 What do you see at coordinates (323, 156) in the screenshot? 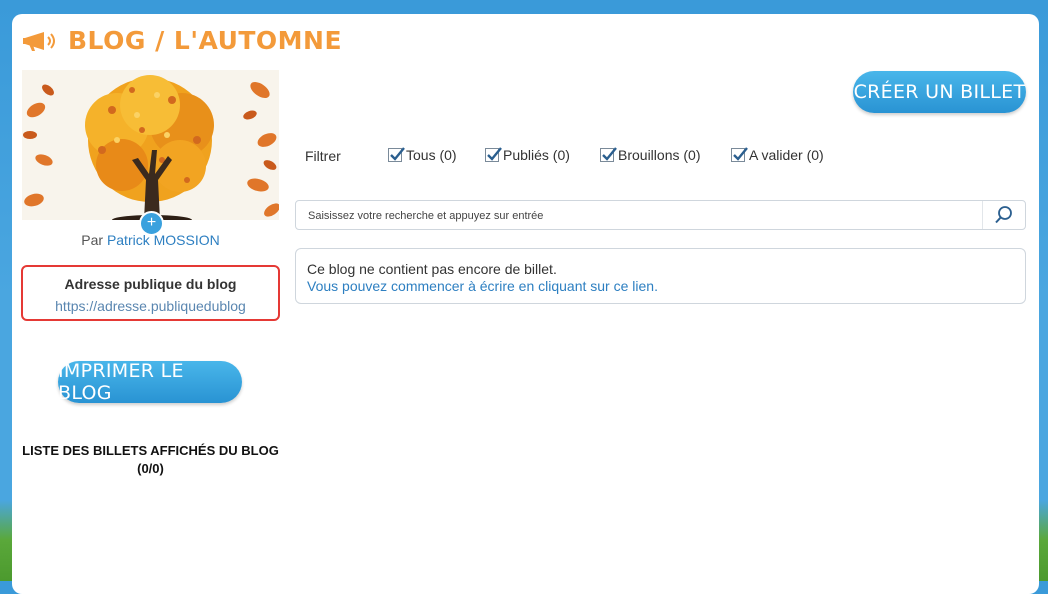
I see `filter-label: Filtrer` at bounding box center [323, 156].